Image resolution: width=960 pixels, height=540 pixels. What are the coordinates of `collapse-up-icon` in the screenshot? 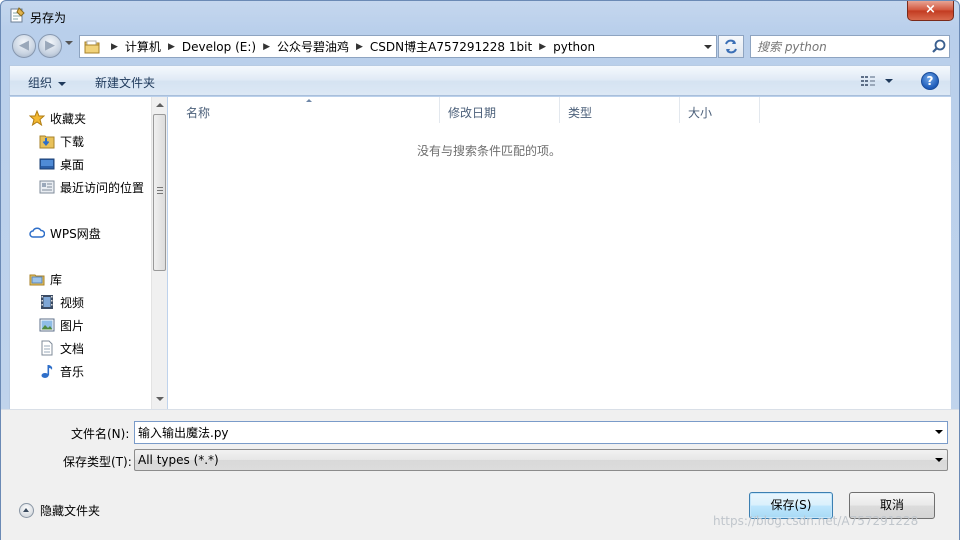 It's located at (26, 510).